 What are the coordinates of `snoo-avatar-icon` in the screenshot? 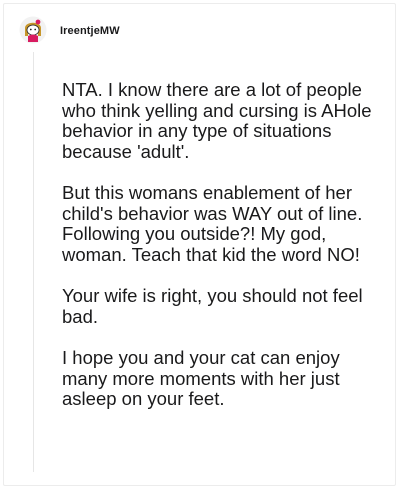 It's located at (33, 30).